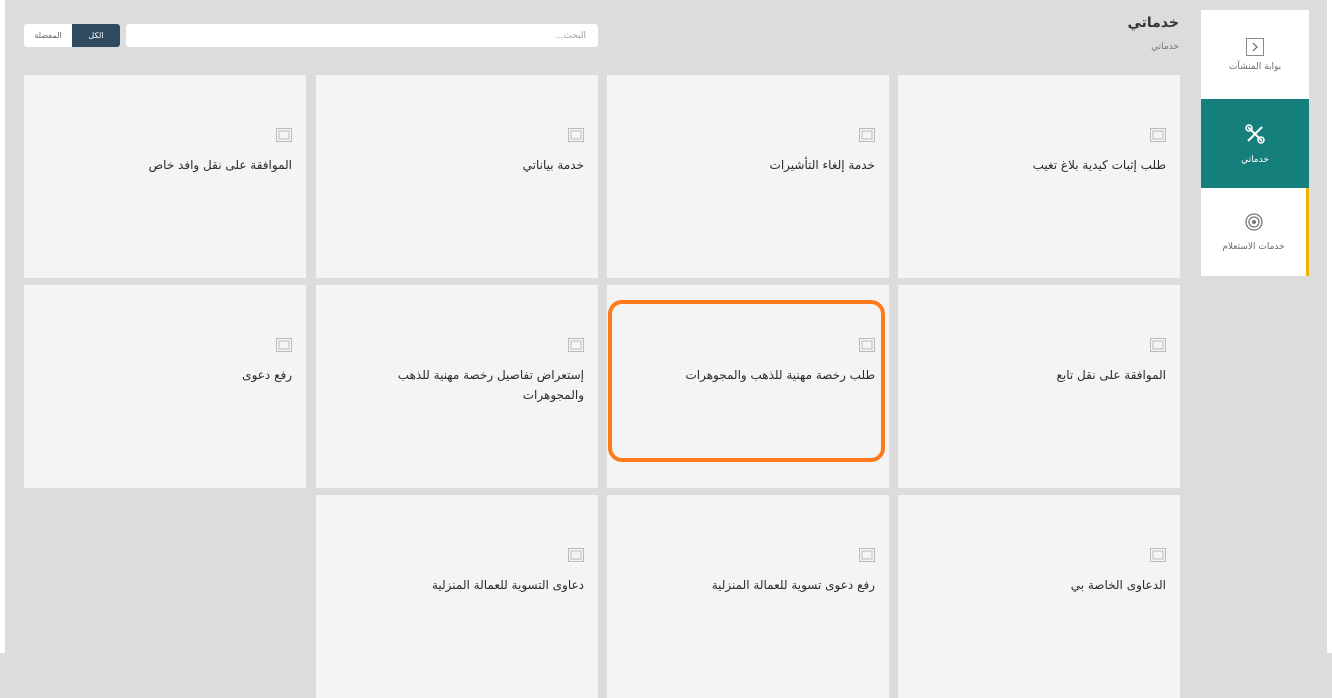 This screenshot has width=1332, height=698. Describe the element at coordinates (1039, 386) in the screenshot. I see `service-card: الموافقة على نقل تابع` at that location.